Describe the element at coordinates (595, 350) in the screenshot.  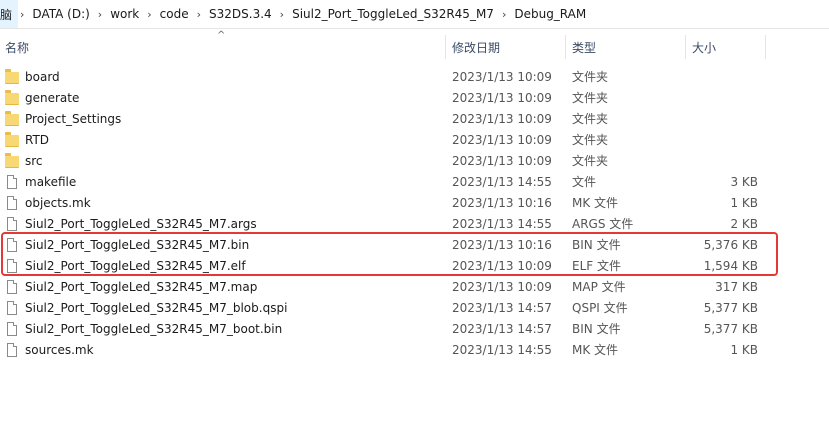
I see `file-type: MK 文件` at that location.